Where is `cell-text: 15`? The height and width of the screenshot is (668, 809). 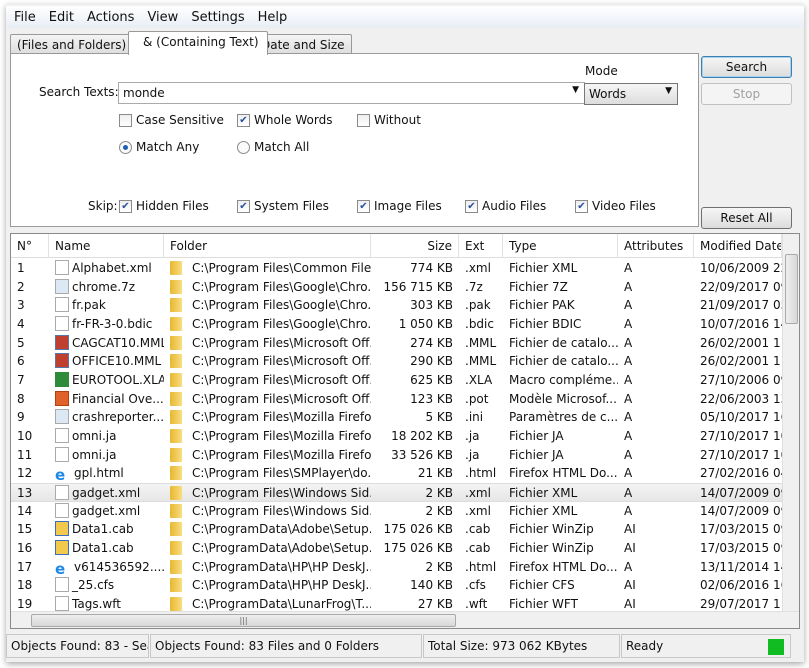 cell-text: 15 is located at coordinates (25, 529).